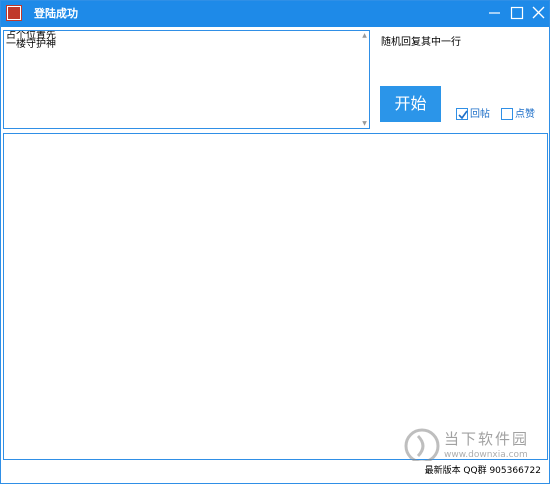 This screenshot has width=550, height=484. I want to click on minimize-icon, so click(494, 13).